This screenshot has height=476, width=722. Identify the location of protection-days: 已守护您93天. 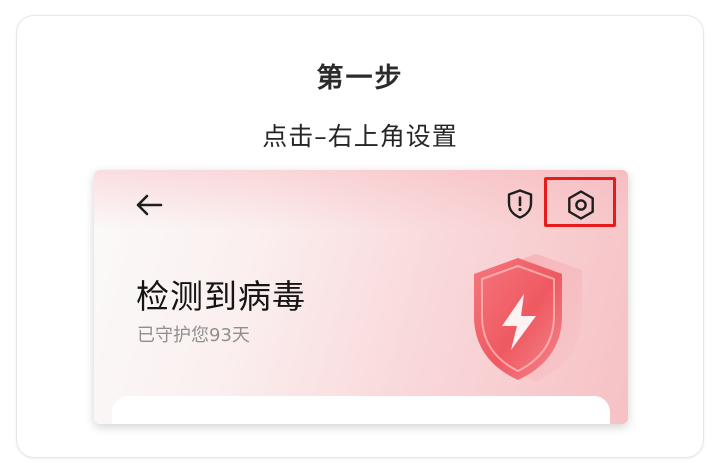
(193, 335).